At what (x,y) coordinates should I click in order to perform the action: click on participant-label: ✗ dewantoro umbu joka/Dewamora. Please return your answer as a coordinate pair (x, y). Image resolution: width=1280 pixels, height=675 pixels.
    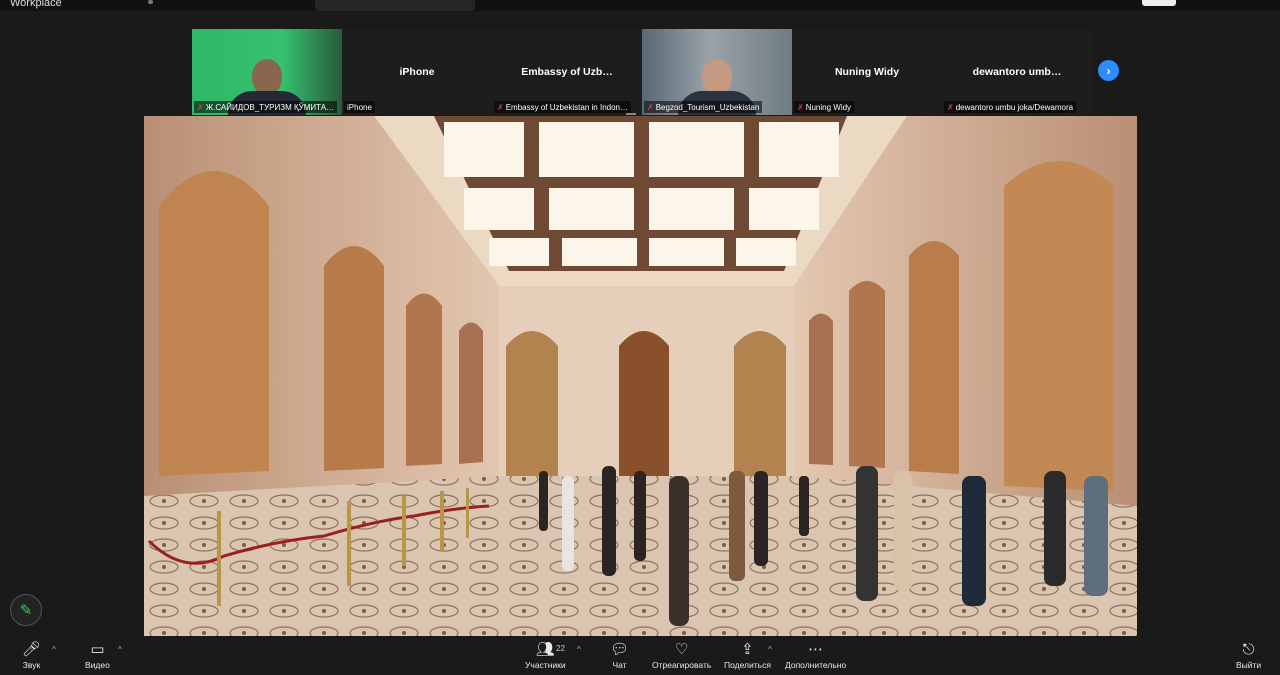
    Looking at the image, I should click on (1010, 107).